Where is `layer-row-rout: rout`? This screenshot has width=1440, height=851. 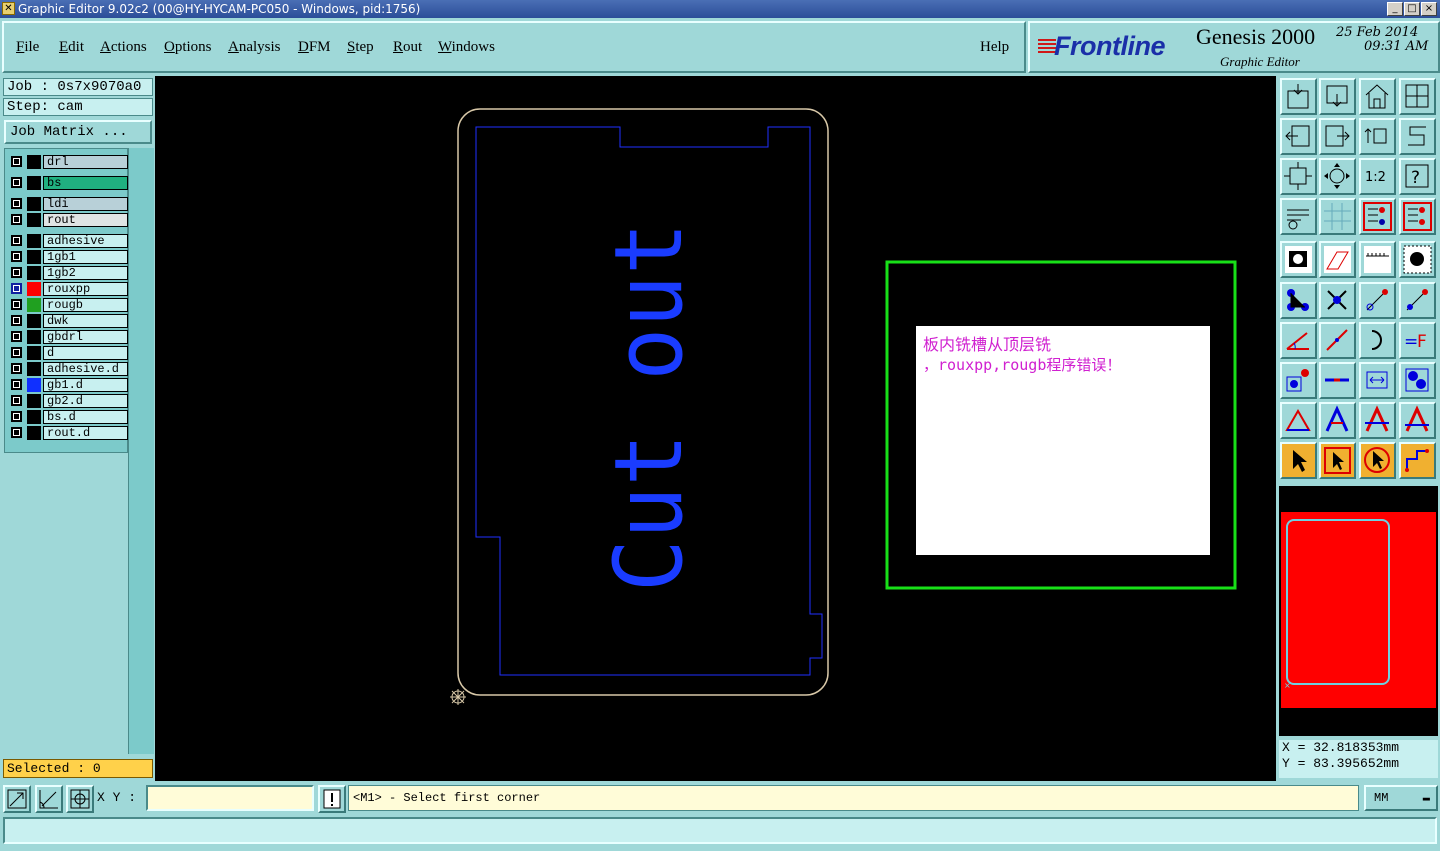
layer-row-rout: rout is located at coordinates (68, 220).